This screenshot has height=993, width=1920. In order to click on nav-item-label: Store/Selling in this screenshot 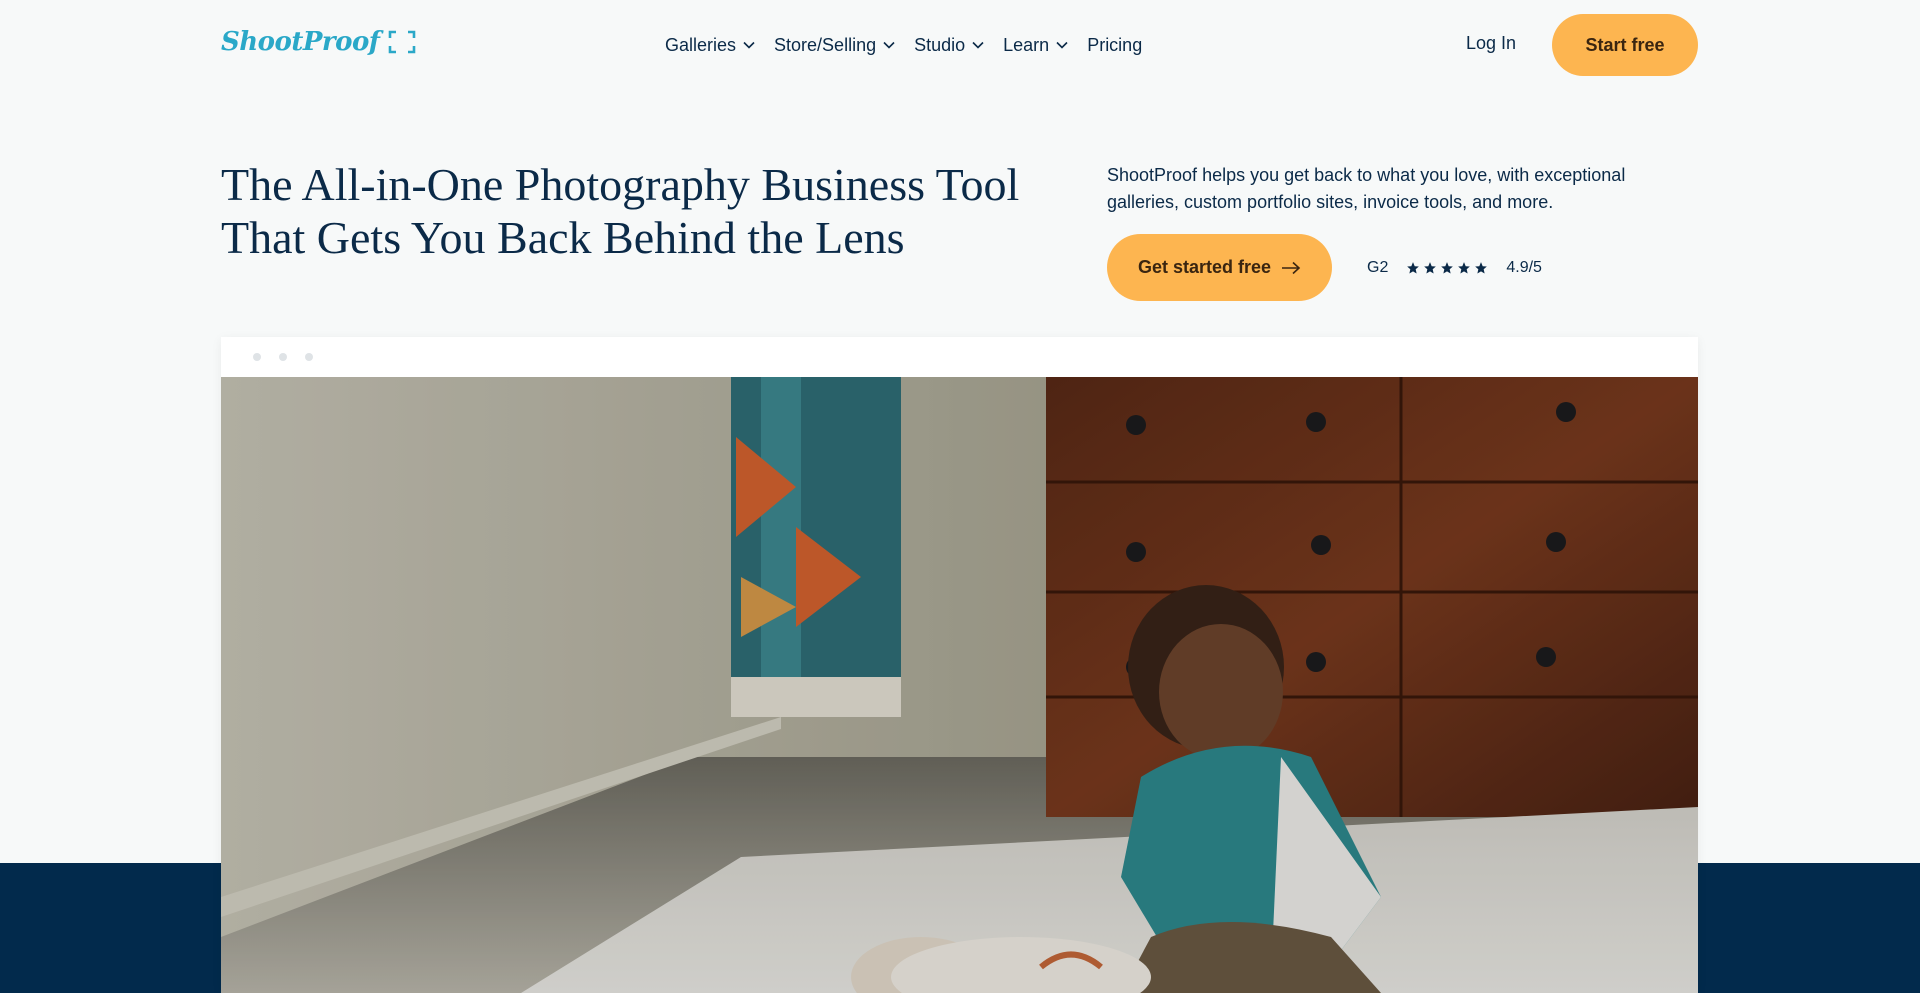, I will do `click(825, 44)`.